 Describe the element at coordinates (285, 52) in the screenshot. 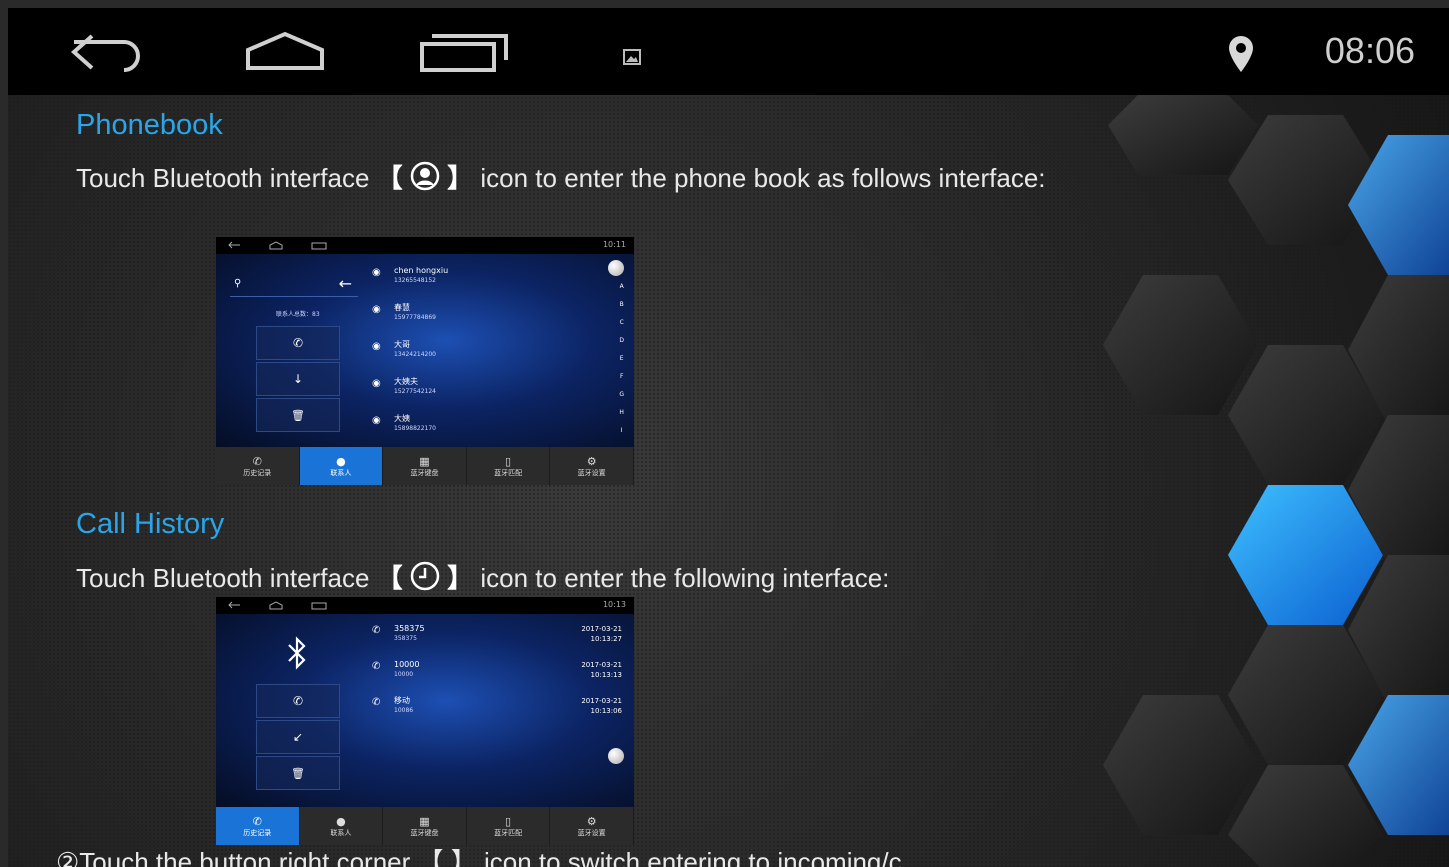

I see `home-icon` at that location.